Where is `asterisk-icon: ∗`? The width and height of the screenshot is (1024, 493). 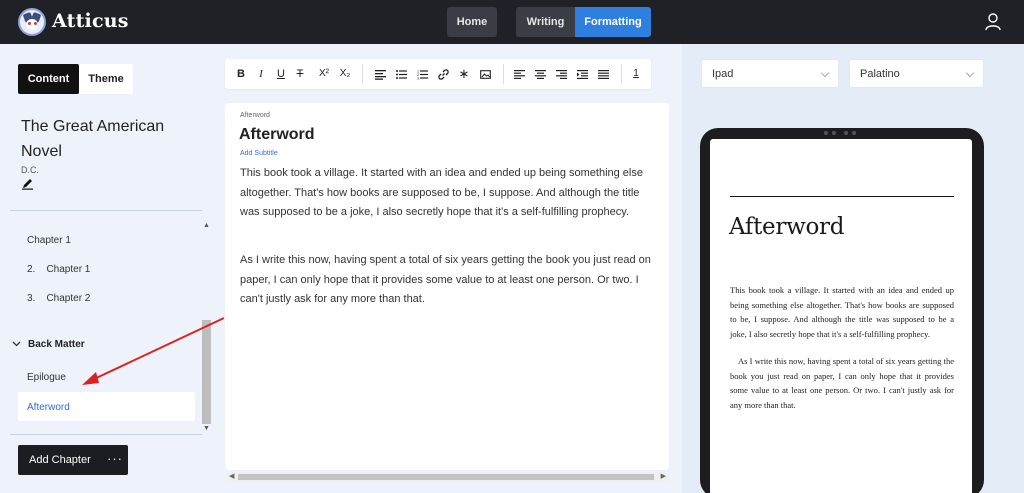
asterisk-icon: ∗ is located at coordinates (464, 74).